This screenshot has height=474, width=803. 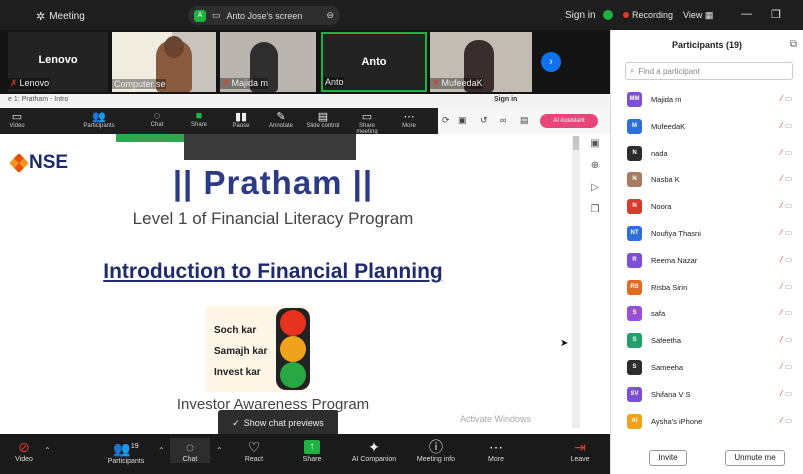 What do you see at coordinates (564, 343) in the screenshot?
I see `mouse-cursor-icon: ➤` at bounding box center [564, 343].